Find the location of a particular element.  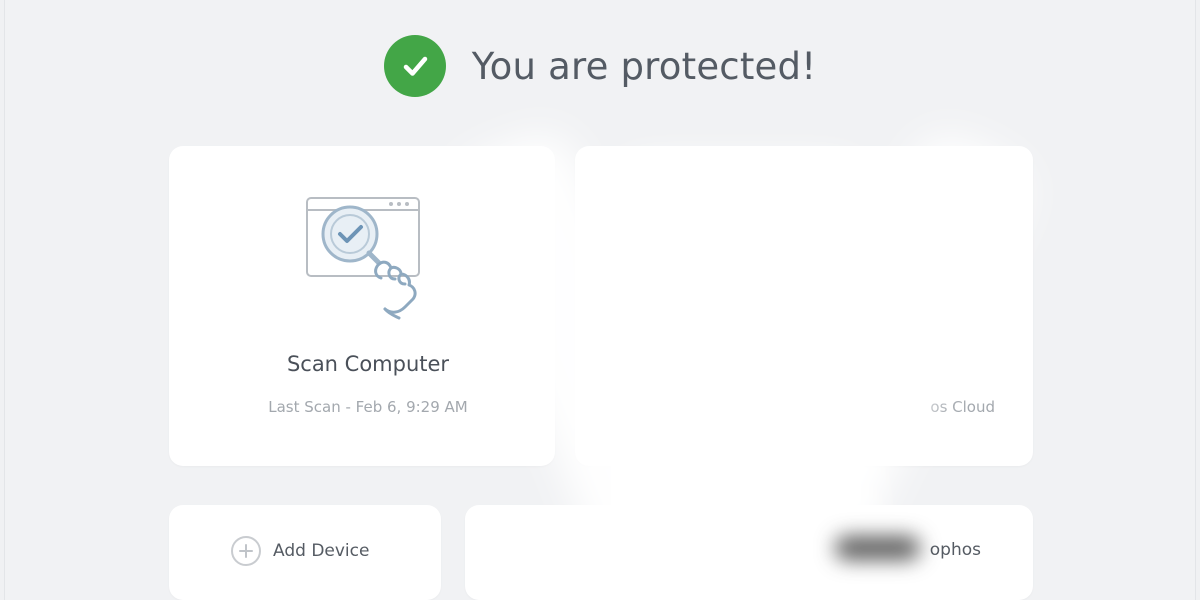

check-icon is located at coordinates (414, 66).